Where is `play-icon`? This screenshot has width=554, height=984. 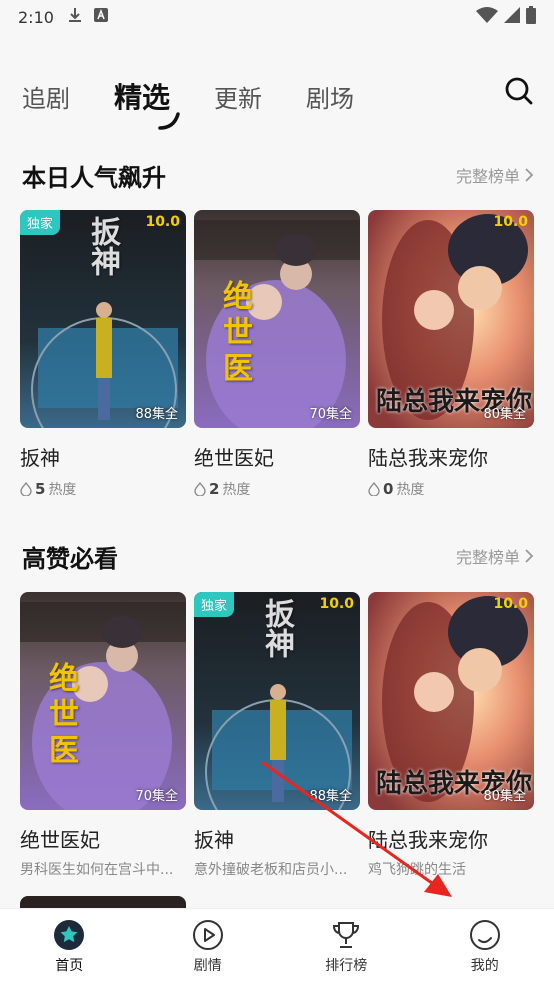
play-icon is located at coordinates (207, 935).